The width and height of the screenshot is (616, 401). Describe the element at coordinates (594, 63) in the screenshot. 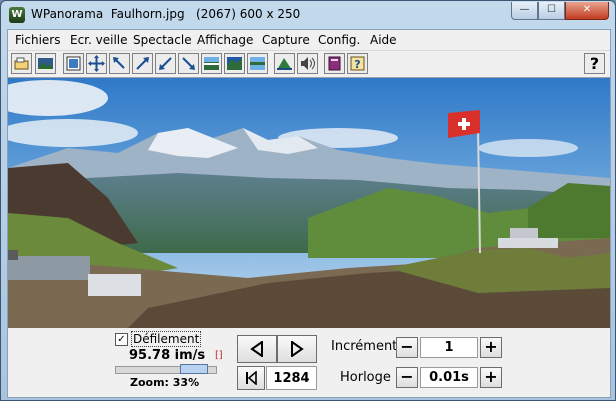

I see `help-button: ?` at that location.